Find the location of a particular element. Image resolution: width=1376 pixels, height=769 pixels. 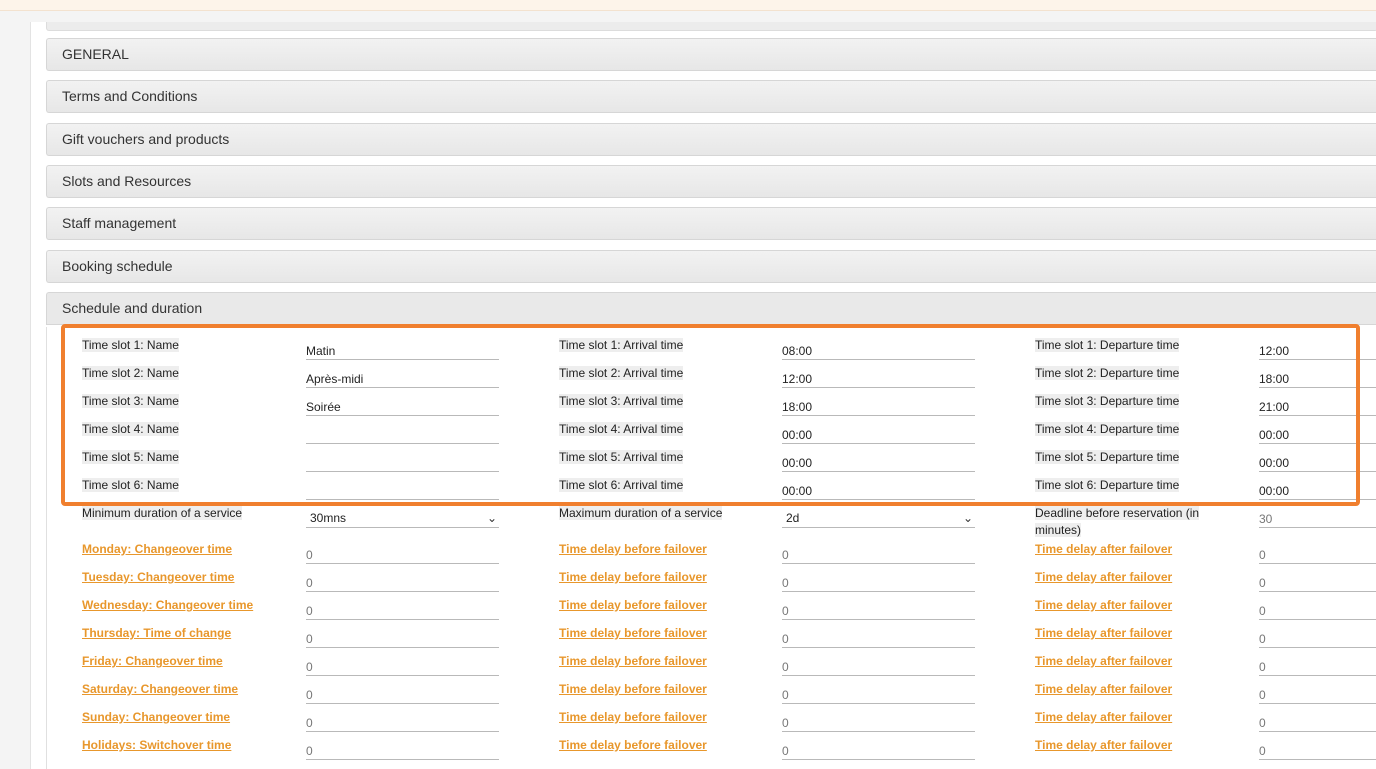

timeslot-arrival-label: Time slot 6: Arrival time is located at coordinates (621, 485).